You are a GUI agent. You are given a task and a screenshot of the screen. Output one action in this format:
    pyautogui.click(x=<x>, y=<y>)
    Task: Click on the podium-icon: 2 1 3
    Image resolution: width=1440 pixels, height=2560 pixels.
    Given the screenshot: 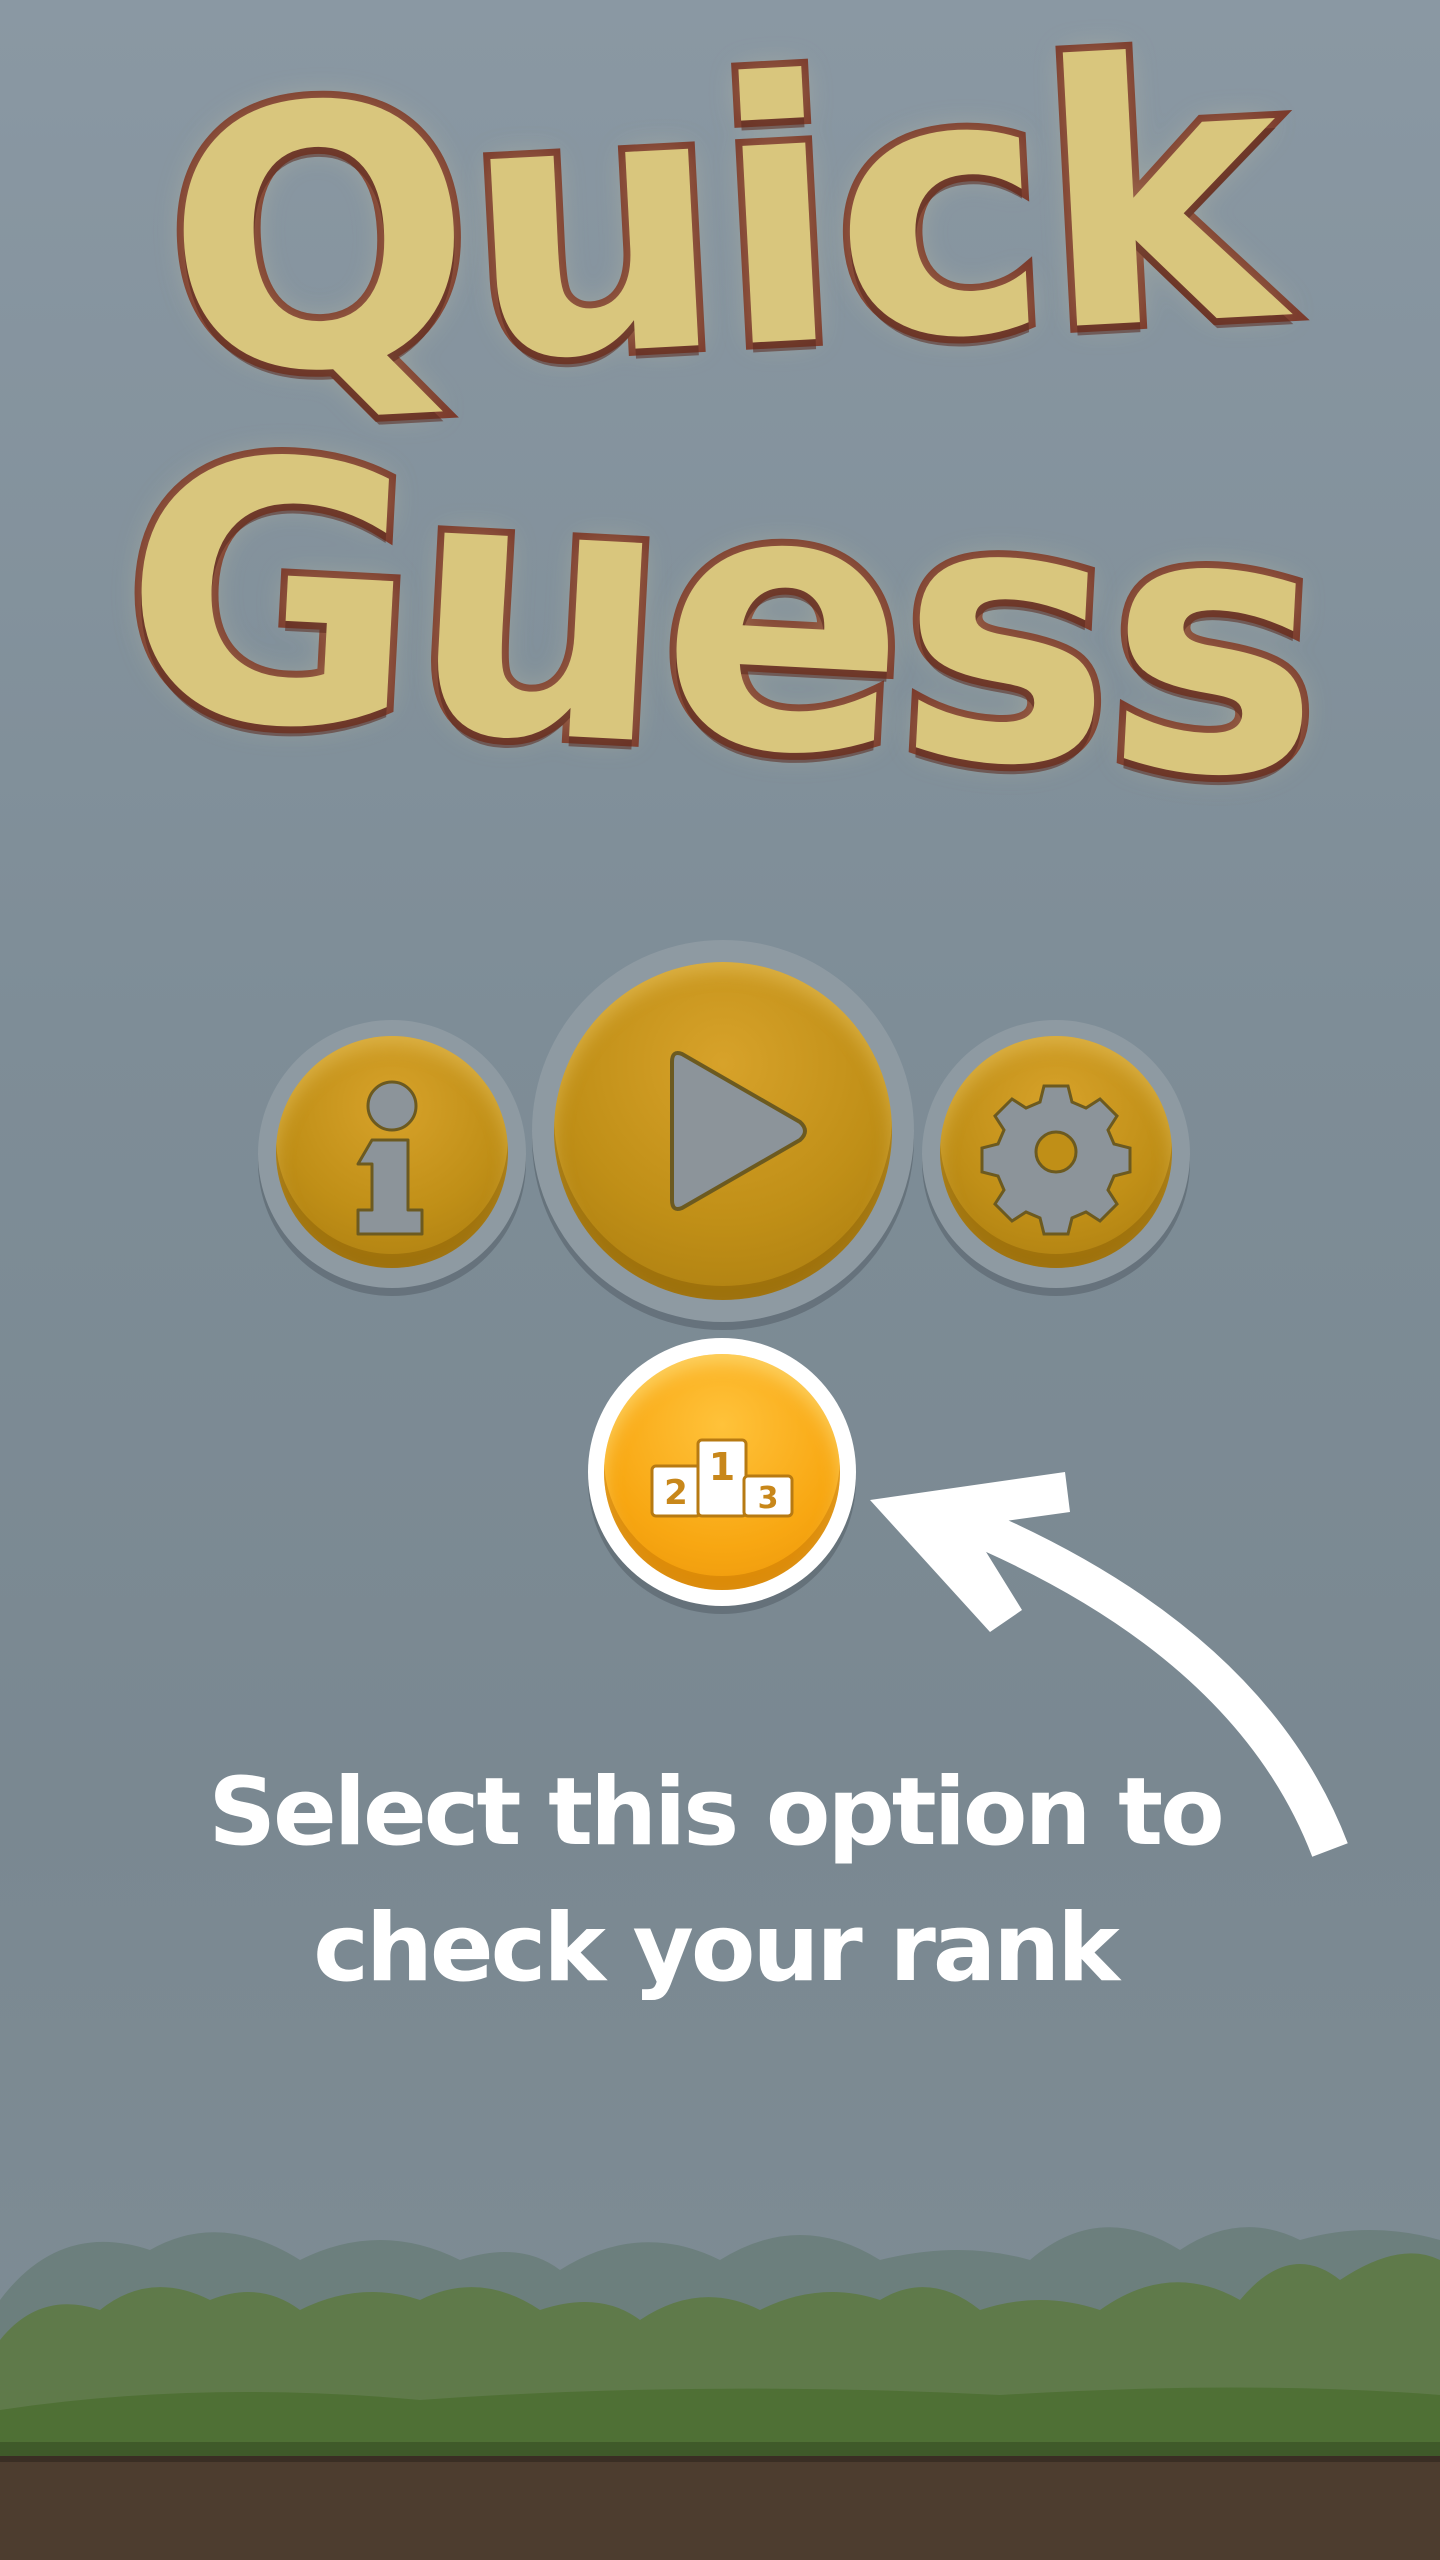 What is the action you would take?
    pyautogui.click(x=722, y=1472)
    